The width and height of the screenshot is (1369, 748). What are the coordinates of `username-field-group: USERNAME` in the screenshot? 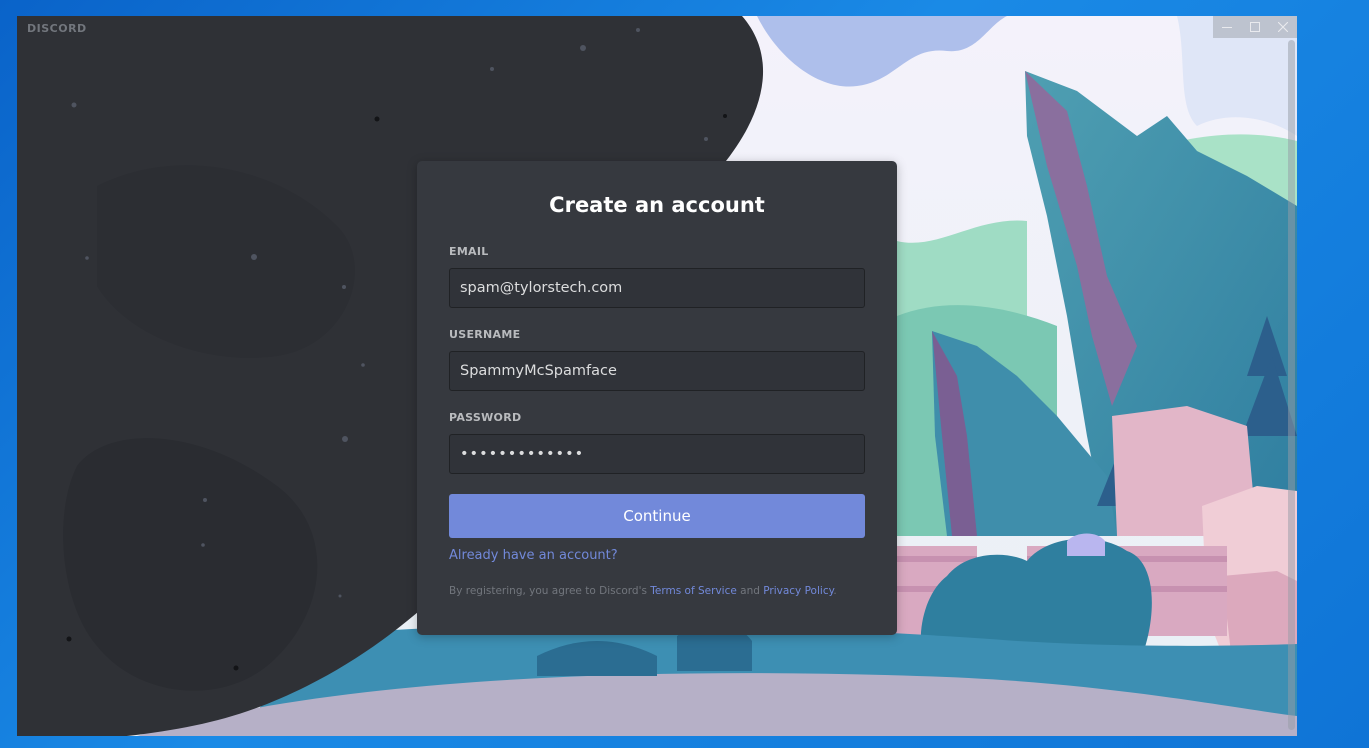 It's located at (657, 359).